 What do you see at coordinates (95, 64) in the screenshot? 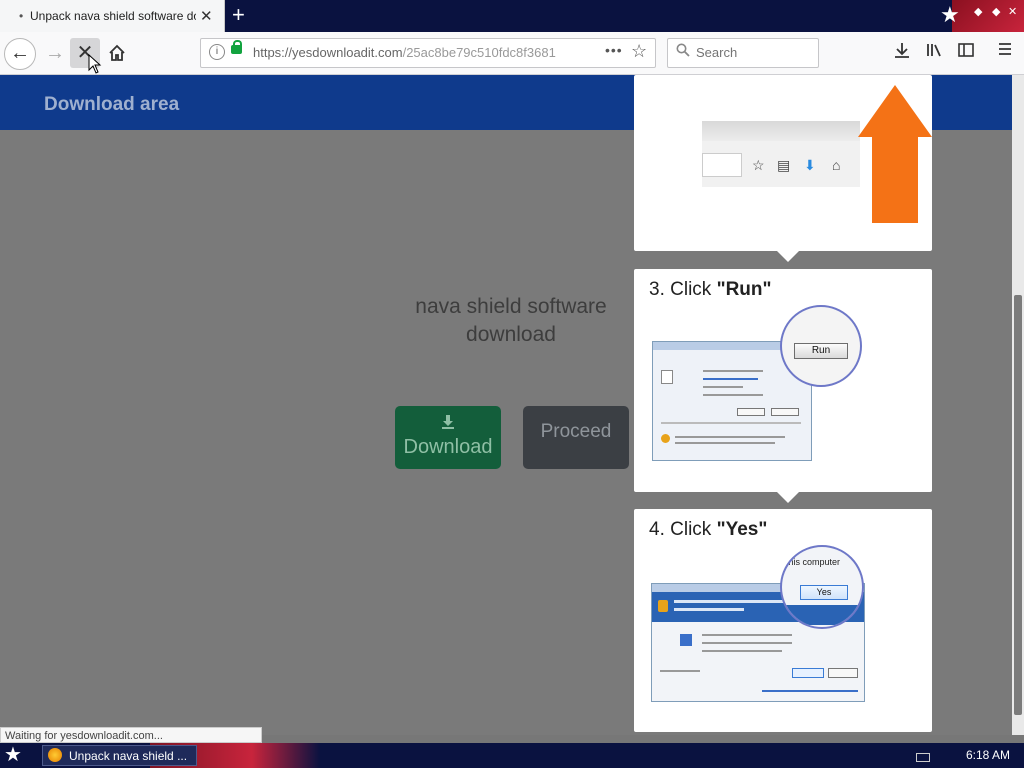
I see `mouse-cursor-icon` at bounding box center [95, 64].